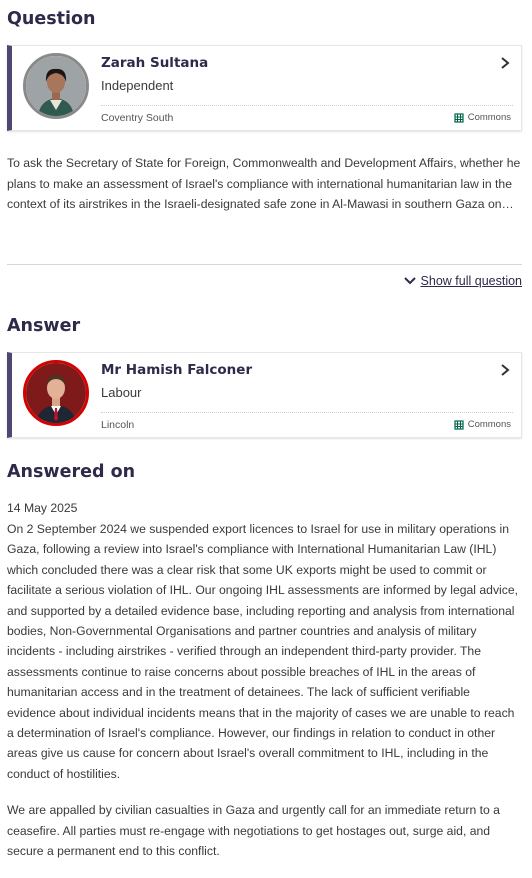 The image size is (532, 878). What do you see at coordinates (42, 508) in the screenshot?
I see `answer-date: 14 May 2025` at bounding box center [42, 508].